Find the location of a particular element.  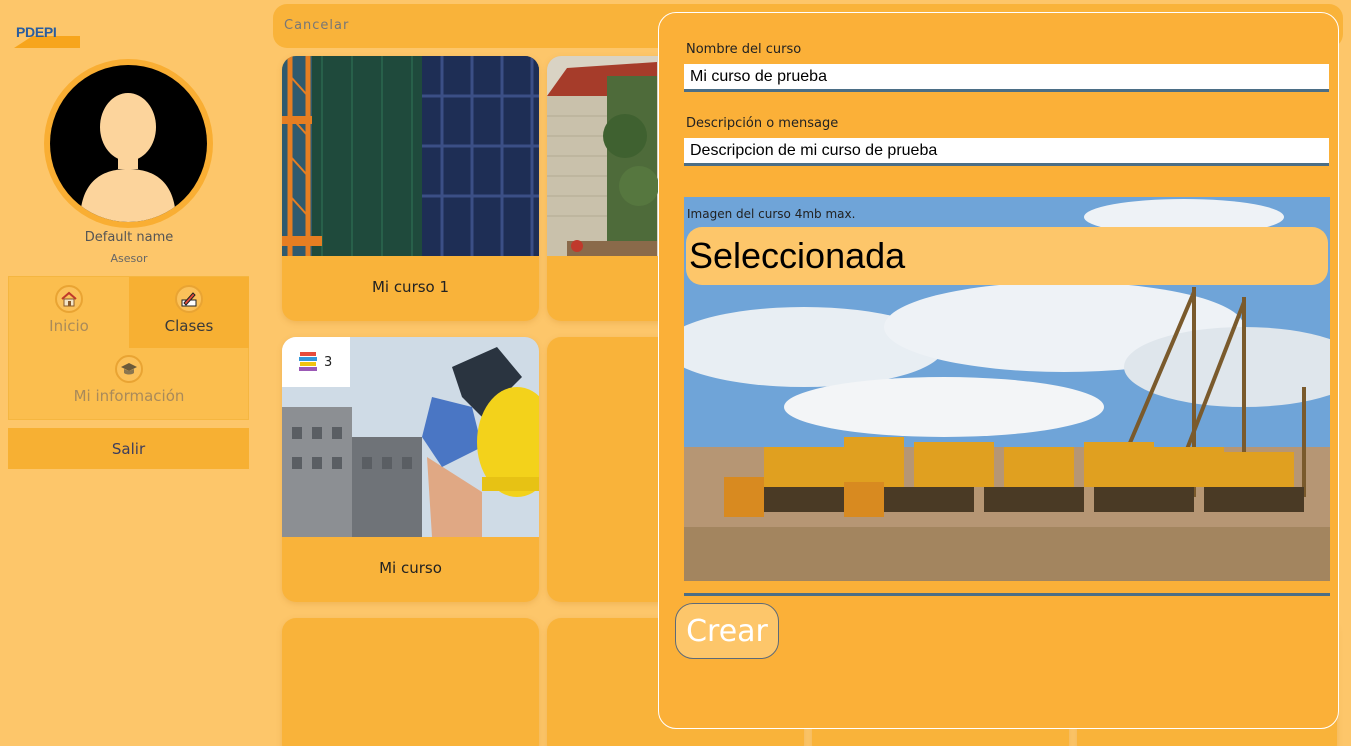

logout-button: Salir is located at coordinates (128, 448).